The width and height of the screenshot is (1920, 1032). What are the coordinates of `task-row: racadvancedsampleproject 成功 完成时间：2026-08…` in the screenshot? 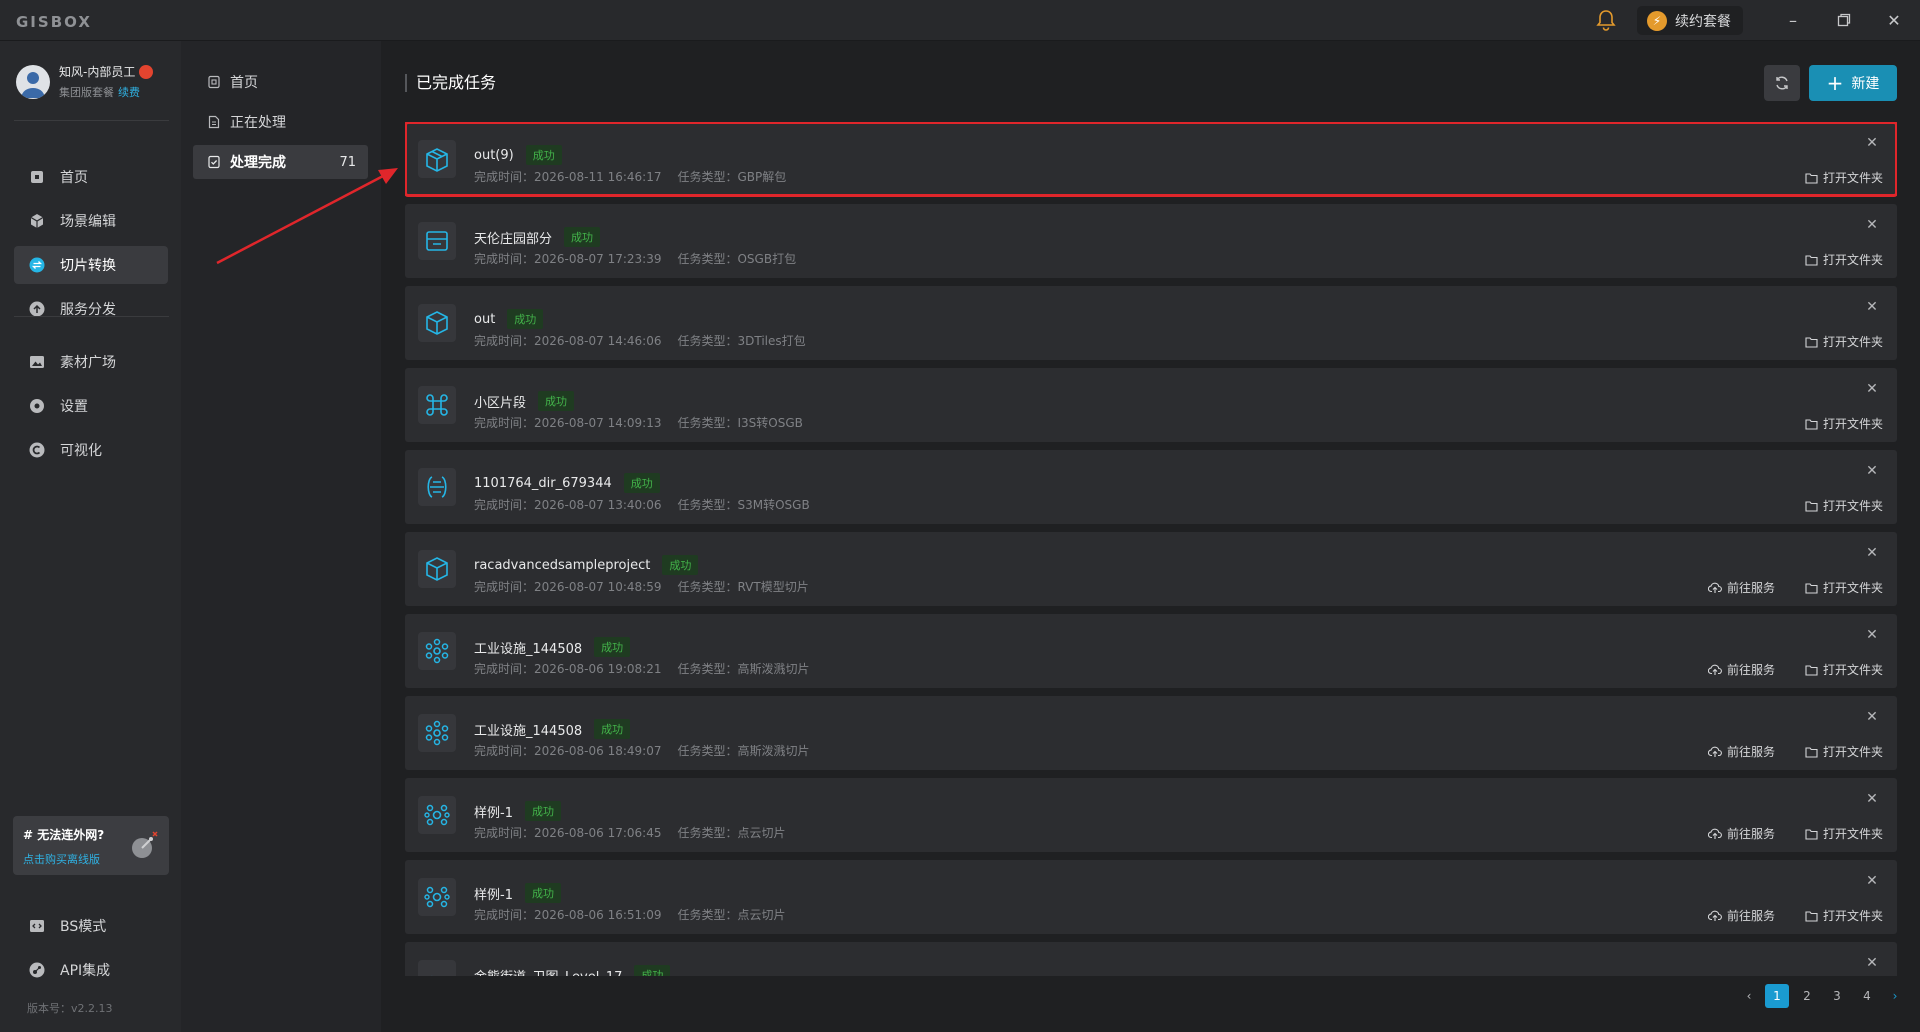 It's located at (1151, 569).